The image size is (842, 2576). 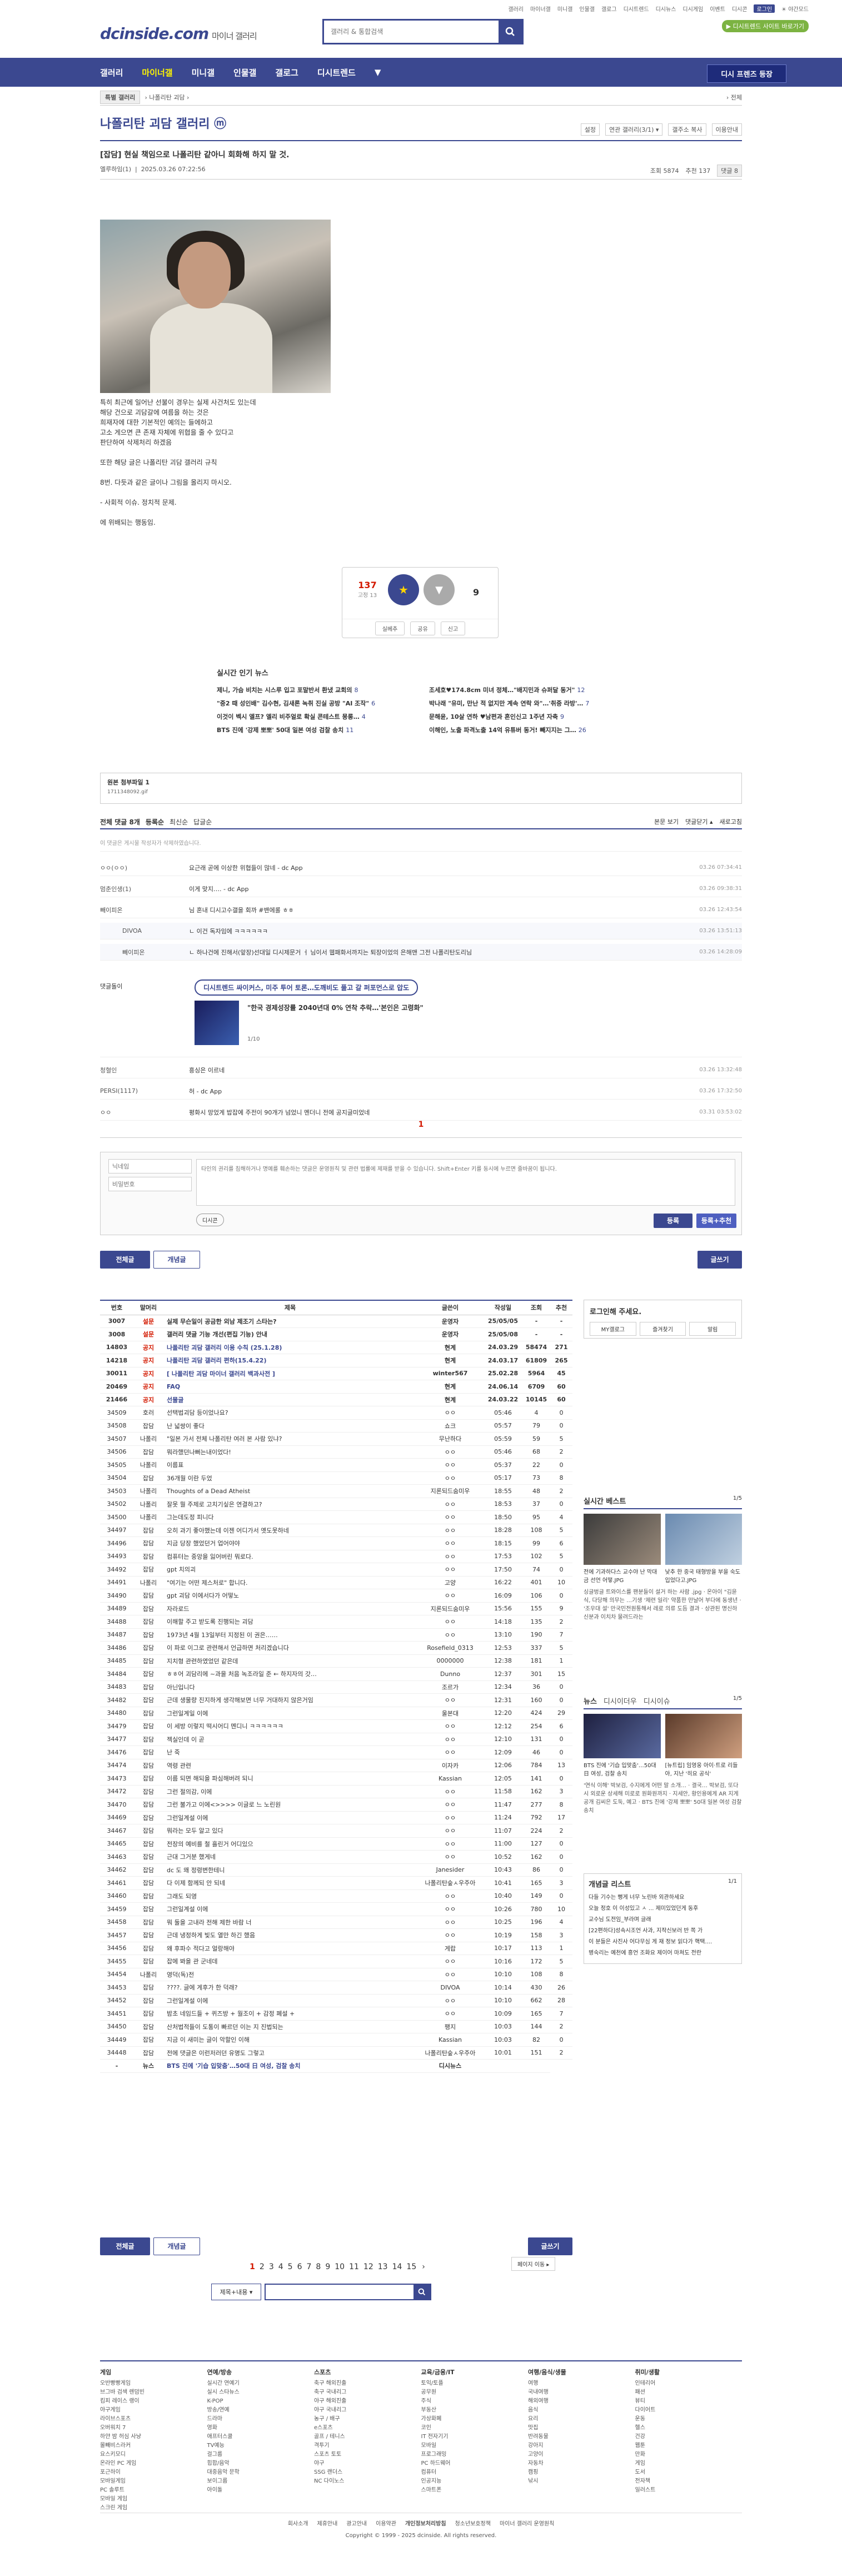 What do you see at coordinates (367, 2455) in the screenshot?
I see `footer-link: 스포츠 토토` at bounding box center [367, 2455].